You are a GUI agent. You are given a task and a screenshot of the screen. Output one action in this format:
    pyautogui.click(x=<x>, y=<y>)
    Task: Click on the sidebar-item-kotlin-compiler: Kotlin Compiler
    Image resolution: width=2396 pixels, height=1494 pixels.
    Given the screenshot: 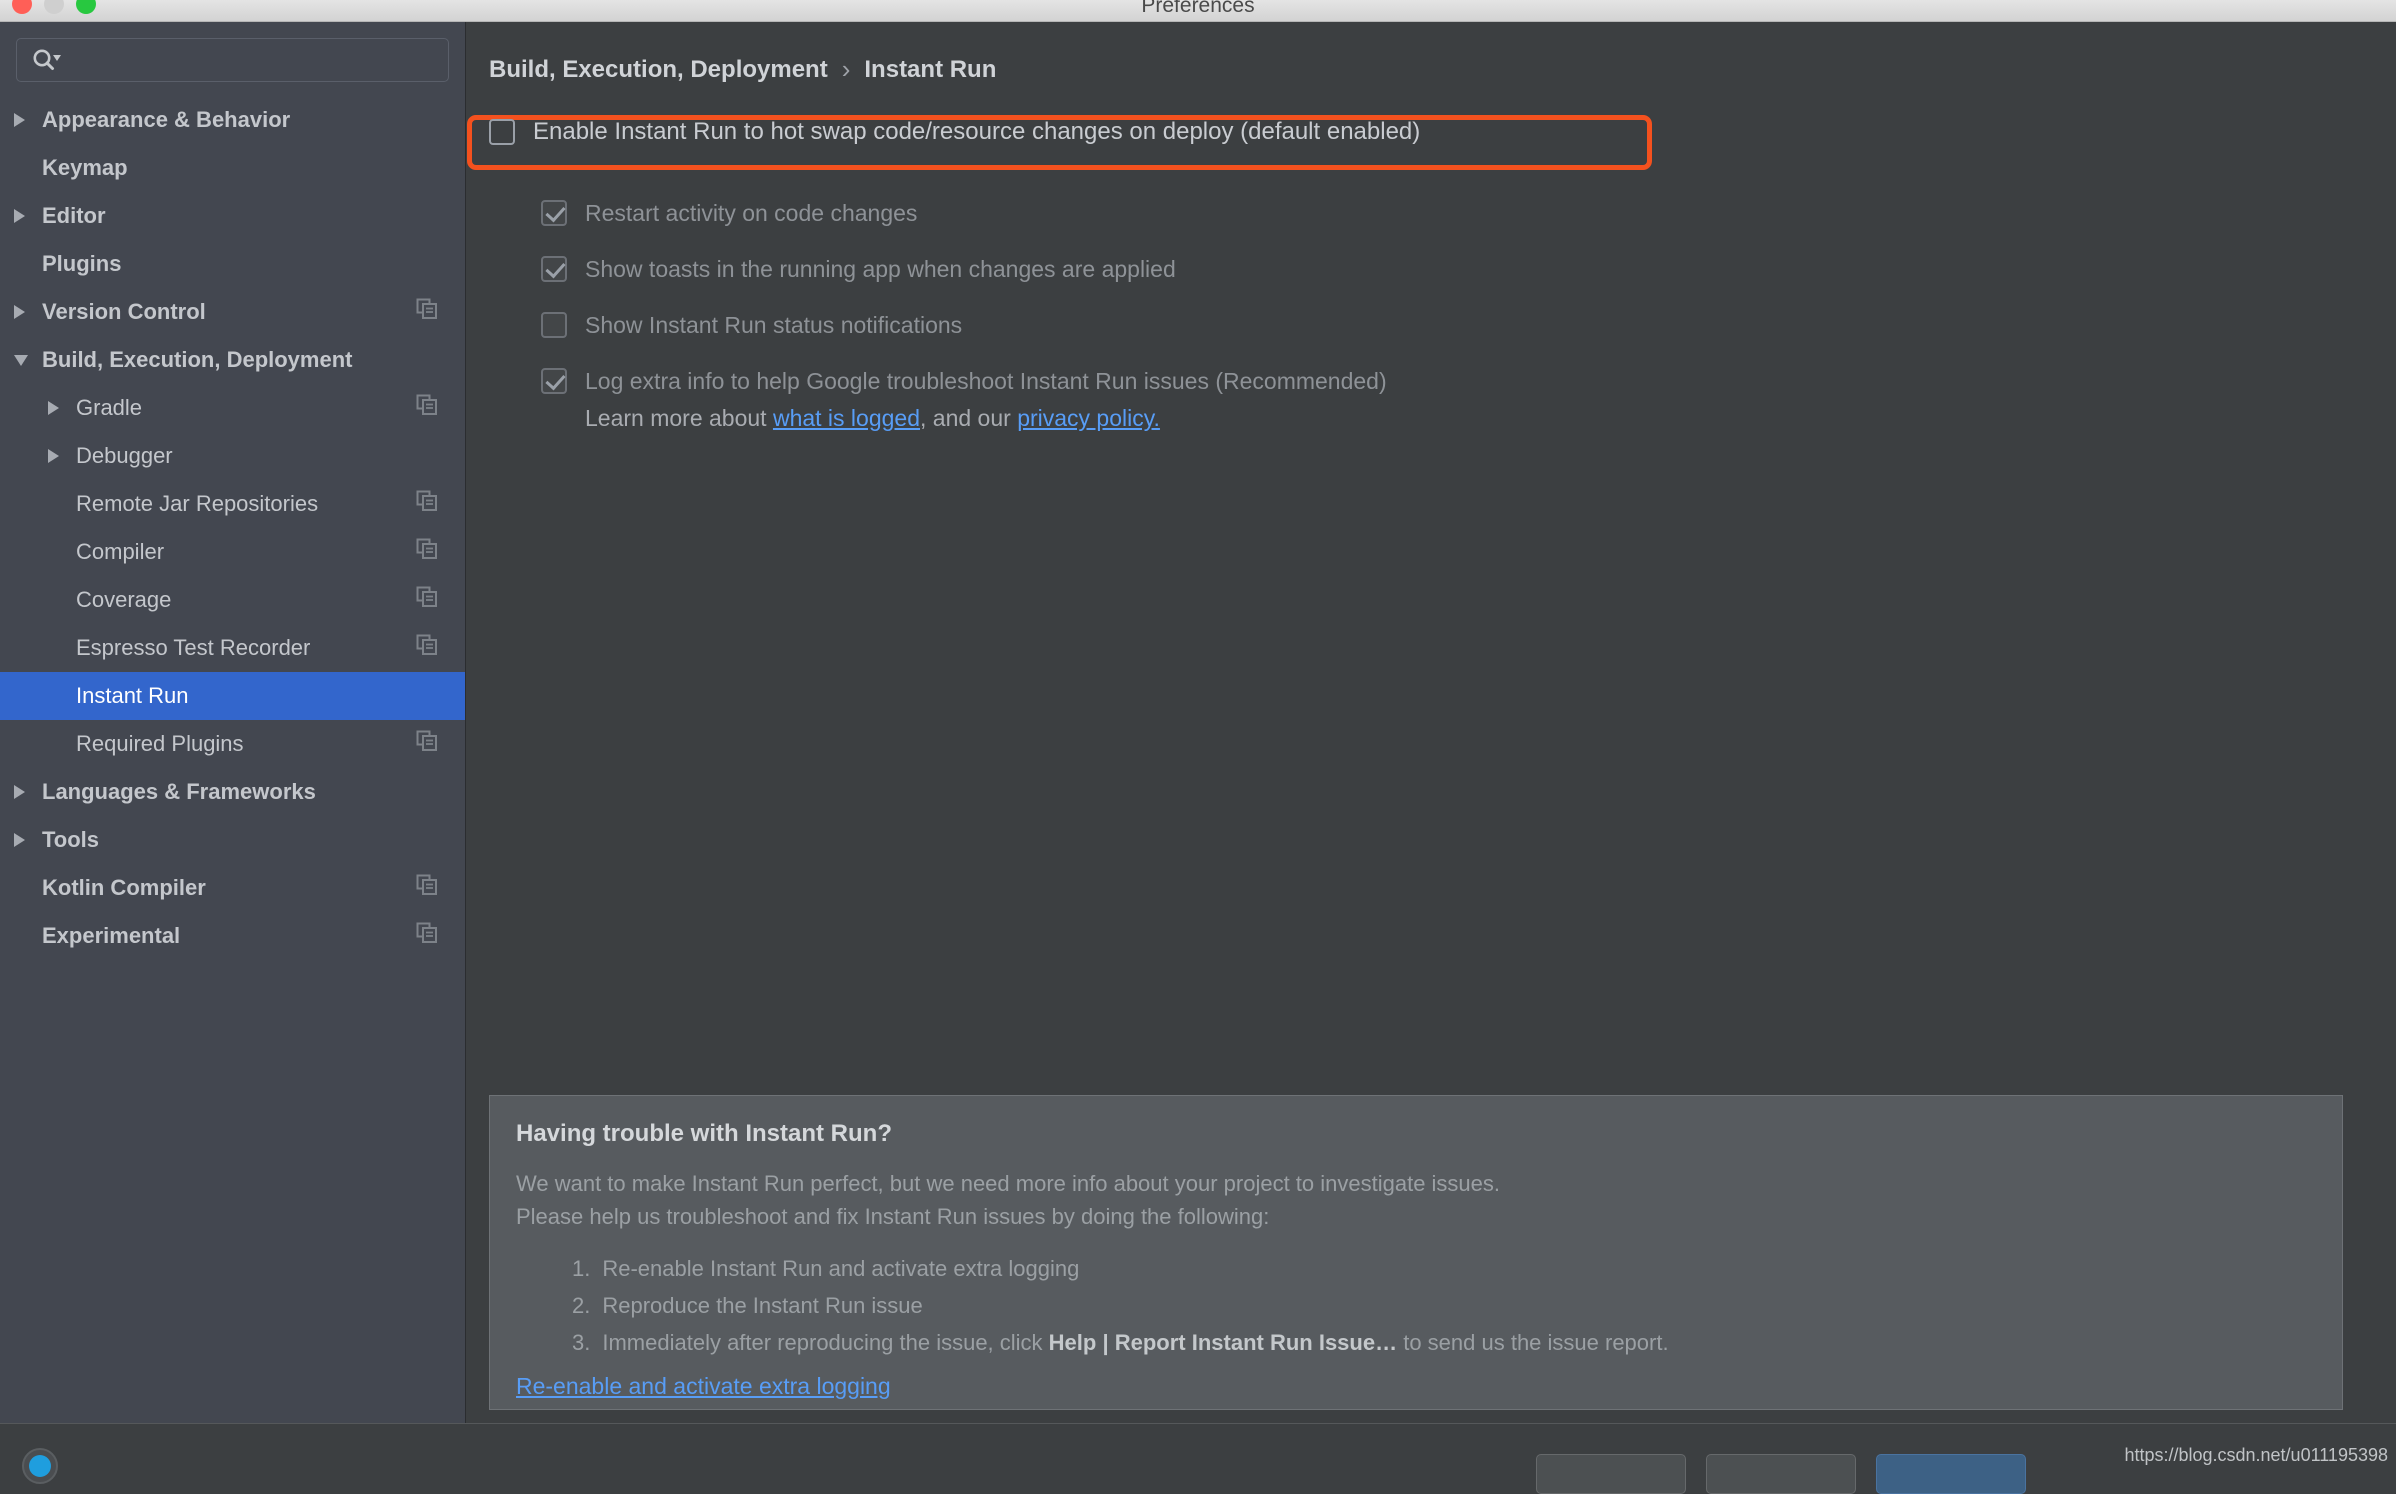 What is the action you would take?
    pyautogui.click(x=232, y=888)
    